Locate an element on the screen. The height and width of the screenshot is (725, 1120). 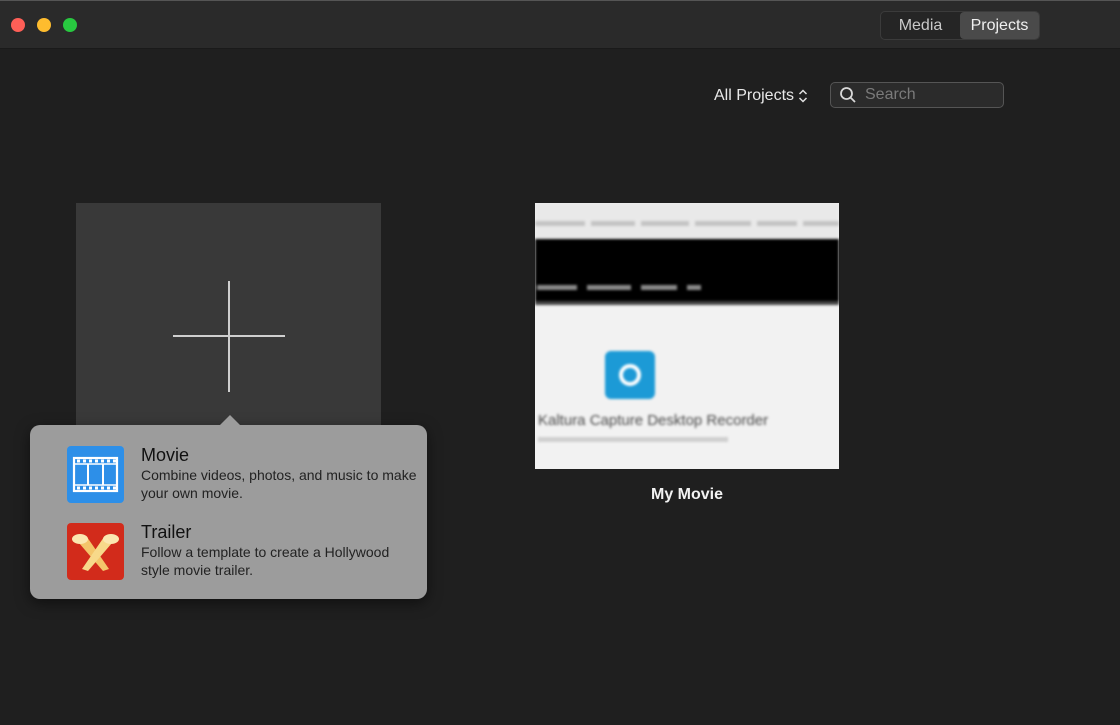
project-thumbnail: Kaltura Capture Desktop Recorder is located at coordinates (687, 336).